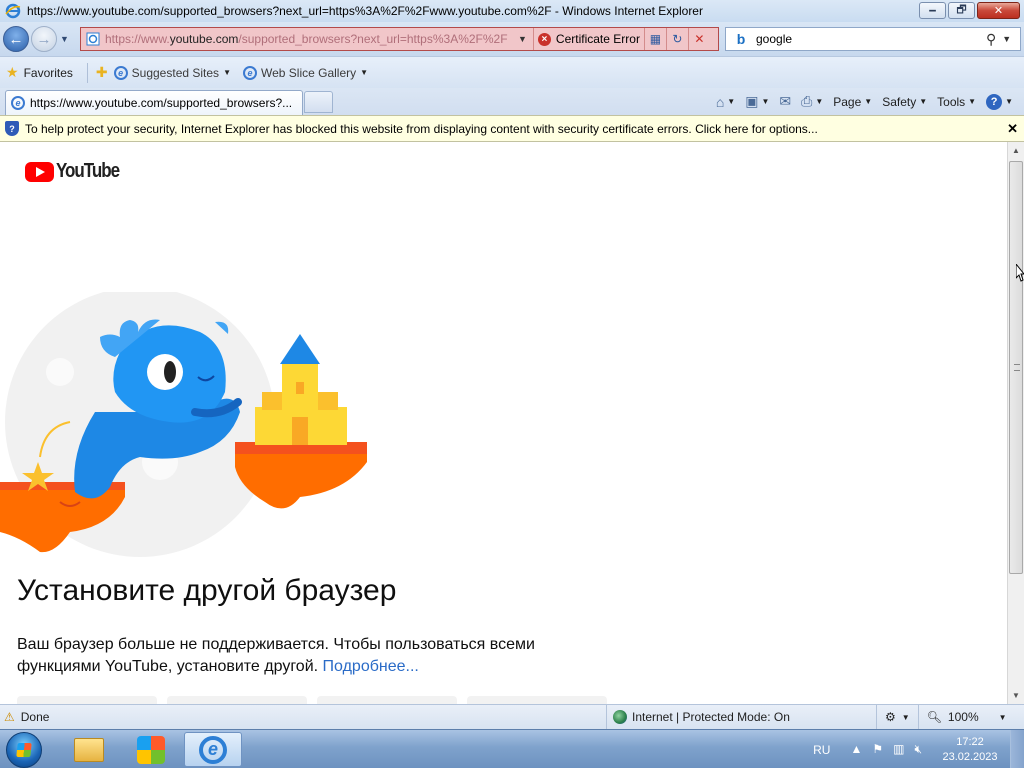  What do you see at coordinates (172, 72) in the screenshot?
I see `suggested-sites-item: e Suggested Sites ▼` at bounding box center [172, 72].